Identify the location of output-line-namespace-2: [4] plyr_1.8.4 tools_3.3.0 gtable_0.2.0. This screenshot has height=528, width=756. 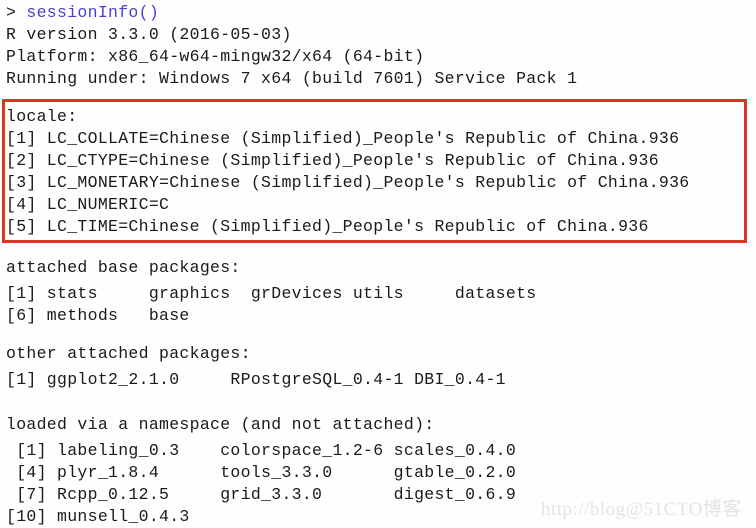
(261, 472).